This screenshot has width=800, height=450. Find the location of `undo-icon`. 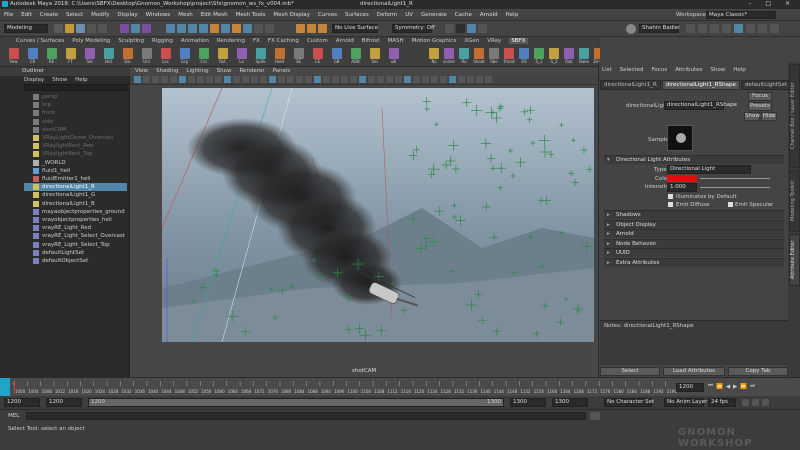

undo-icon is located at coordinates (91, 28).